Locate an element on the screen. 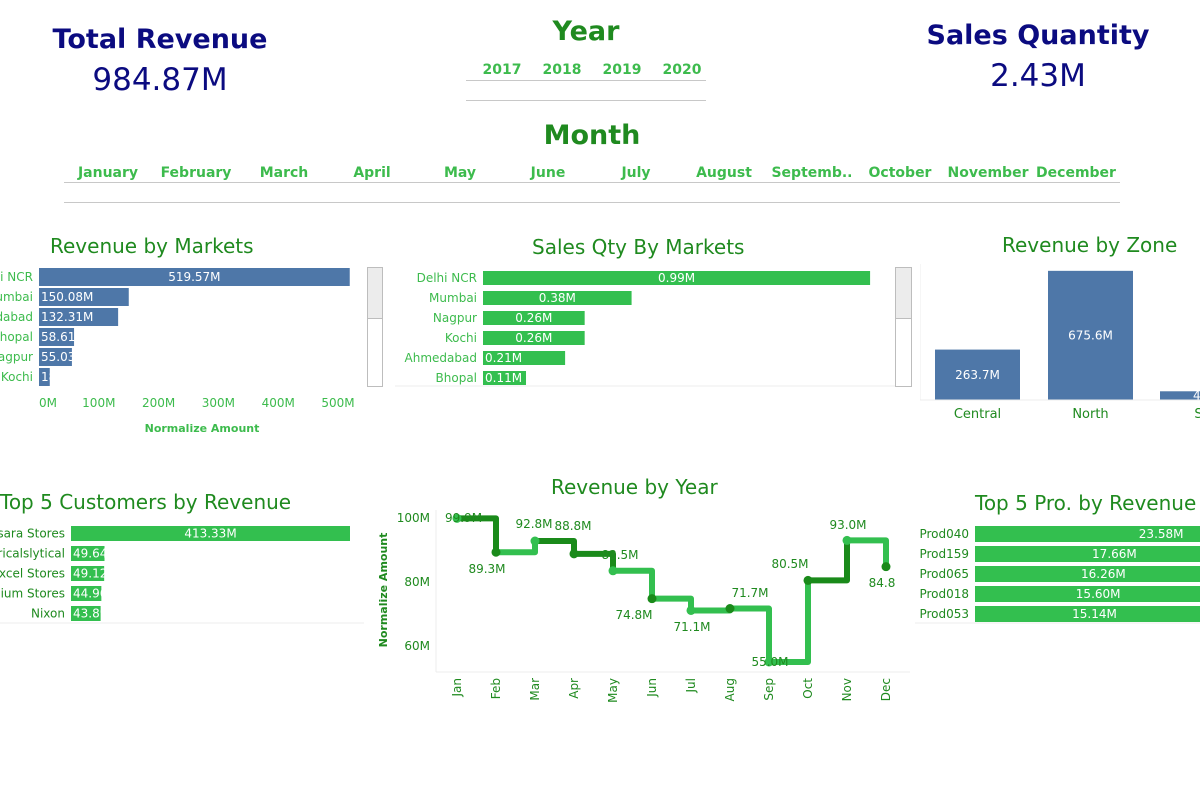  revenue-year-x-tick-label: Apr is located at coordinates (574, 688).